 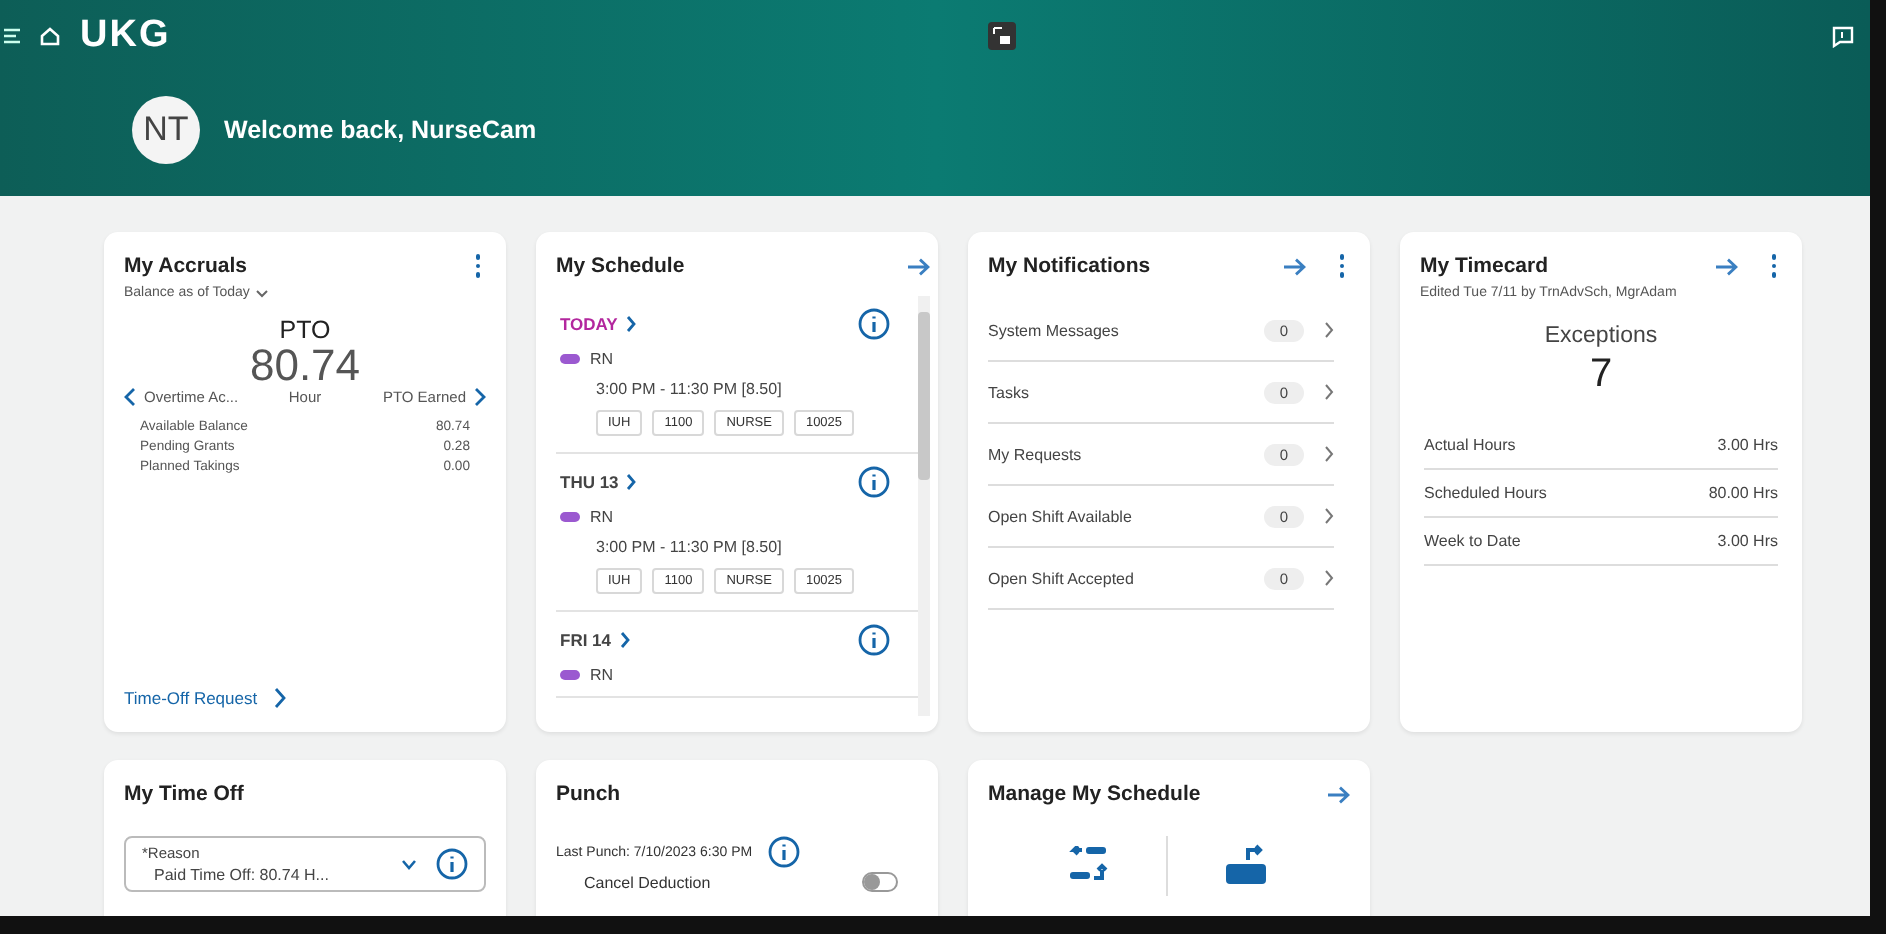 I want to click on avatar: NT, so click(x=166, y=130).